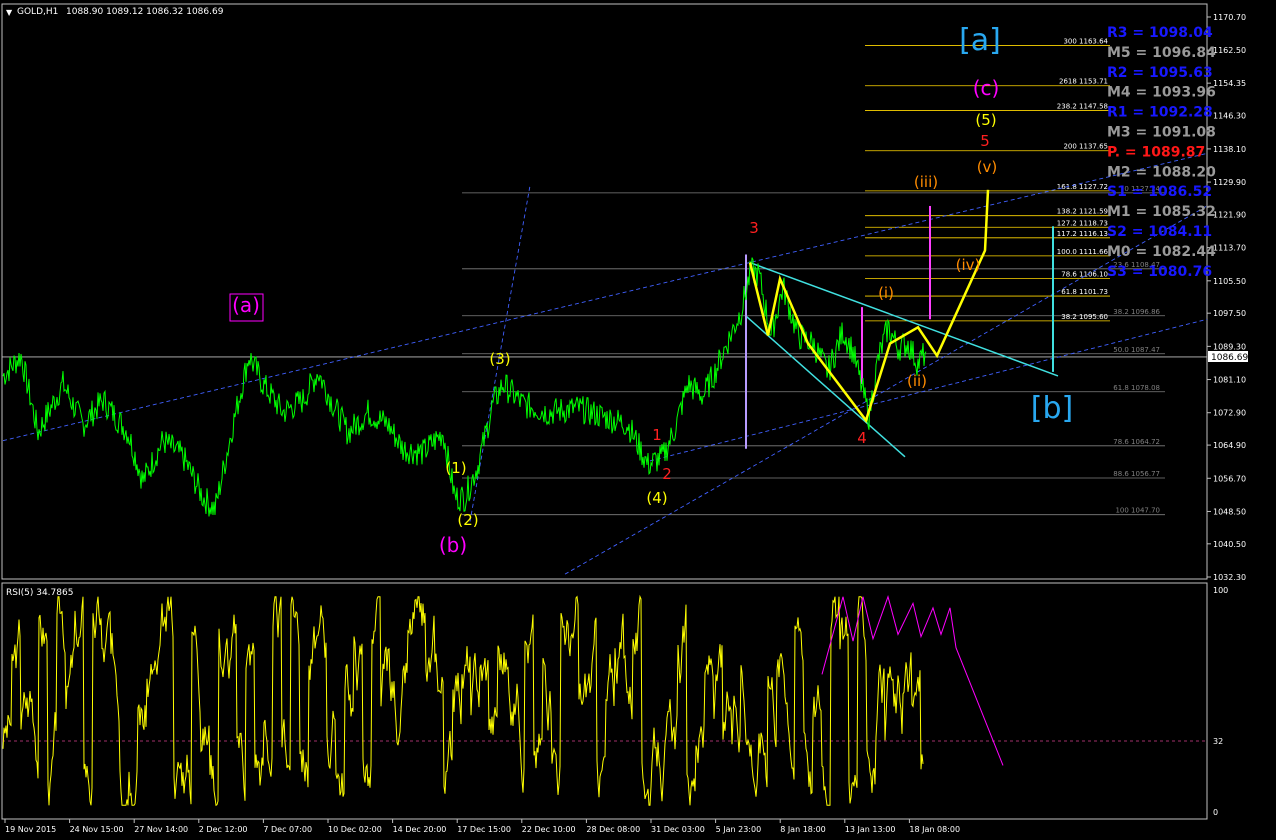 The image size is (1276, 840). What do you see at coordinates (287, 829) in the screenshot?
I see `time-tick-label: 7 Dec 07:00` at bounding box center [287, 829].